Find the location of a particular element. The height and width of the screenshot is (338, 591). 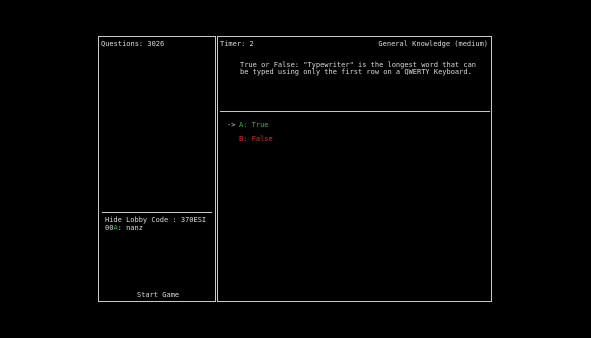

start-game-button: Start Game is located at coordinates (158, 295).